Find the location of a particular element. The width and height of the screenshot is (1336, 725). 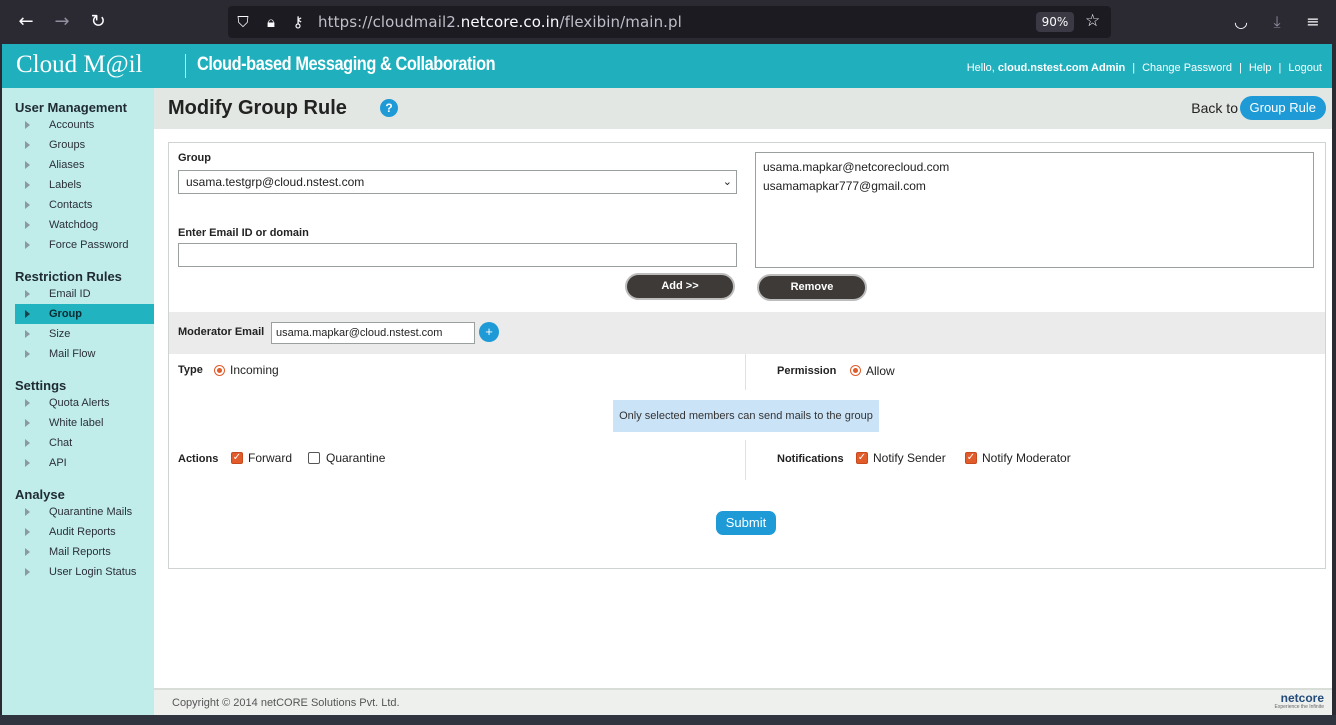

list-item: usama.mapkar@netcorecloud.com is located at coordinates (1034, 167).